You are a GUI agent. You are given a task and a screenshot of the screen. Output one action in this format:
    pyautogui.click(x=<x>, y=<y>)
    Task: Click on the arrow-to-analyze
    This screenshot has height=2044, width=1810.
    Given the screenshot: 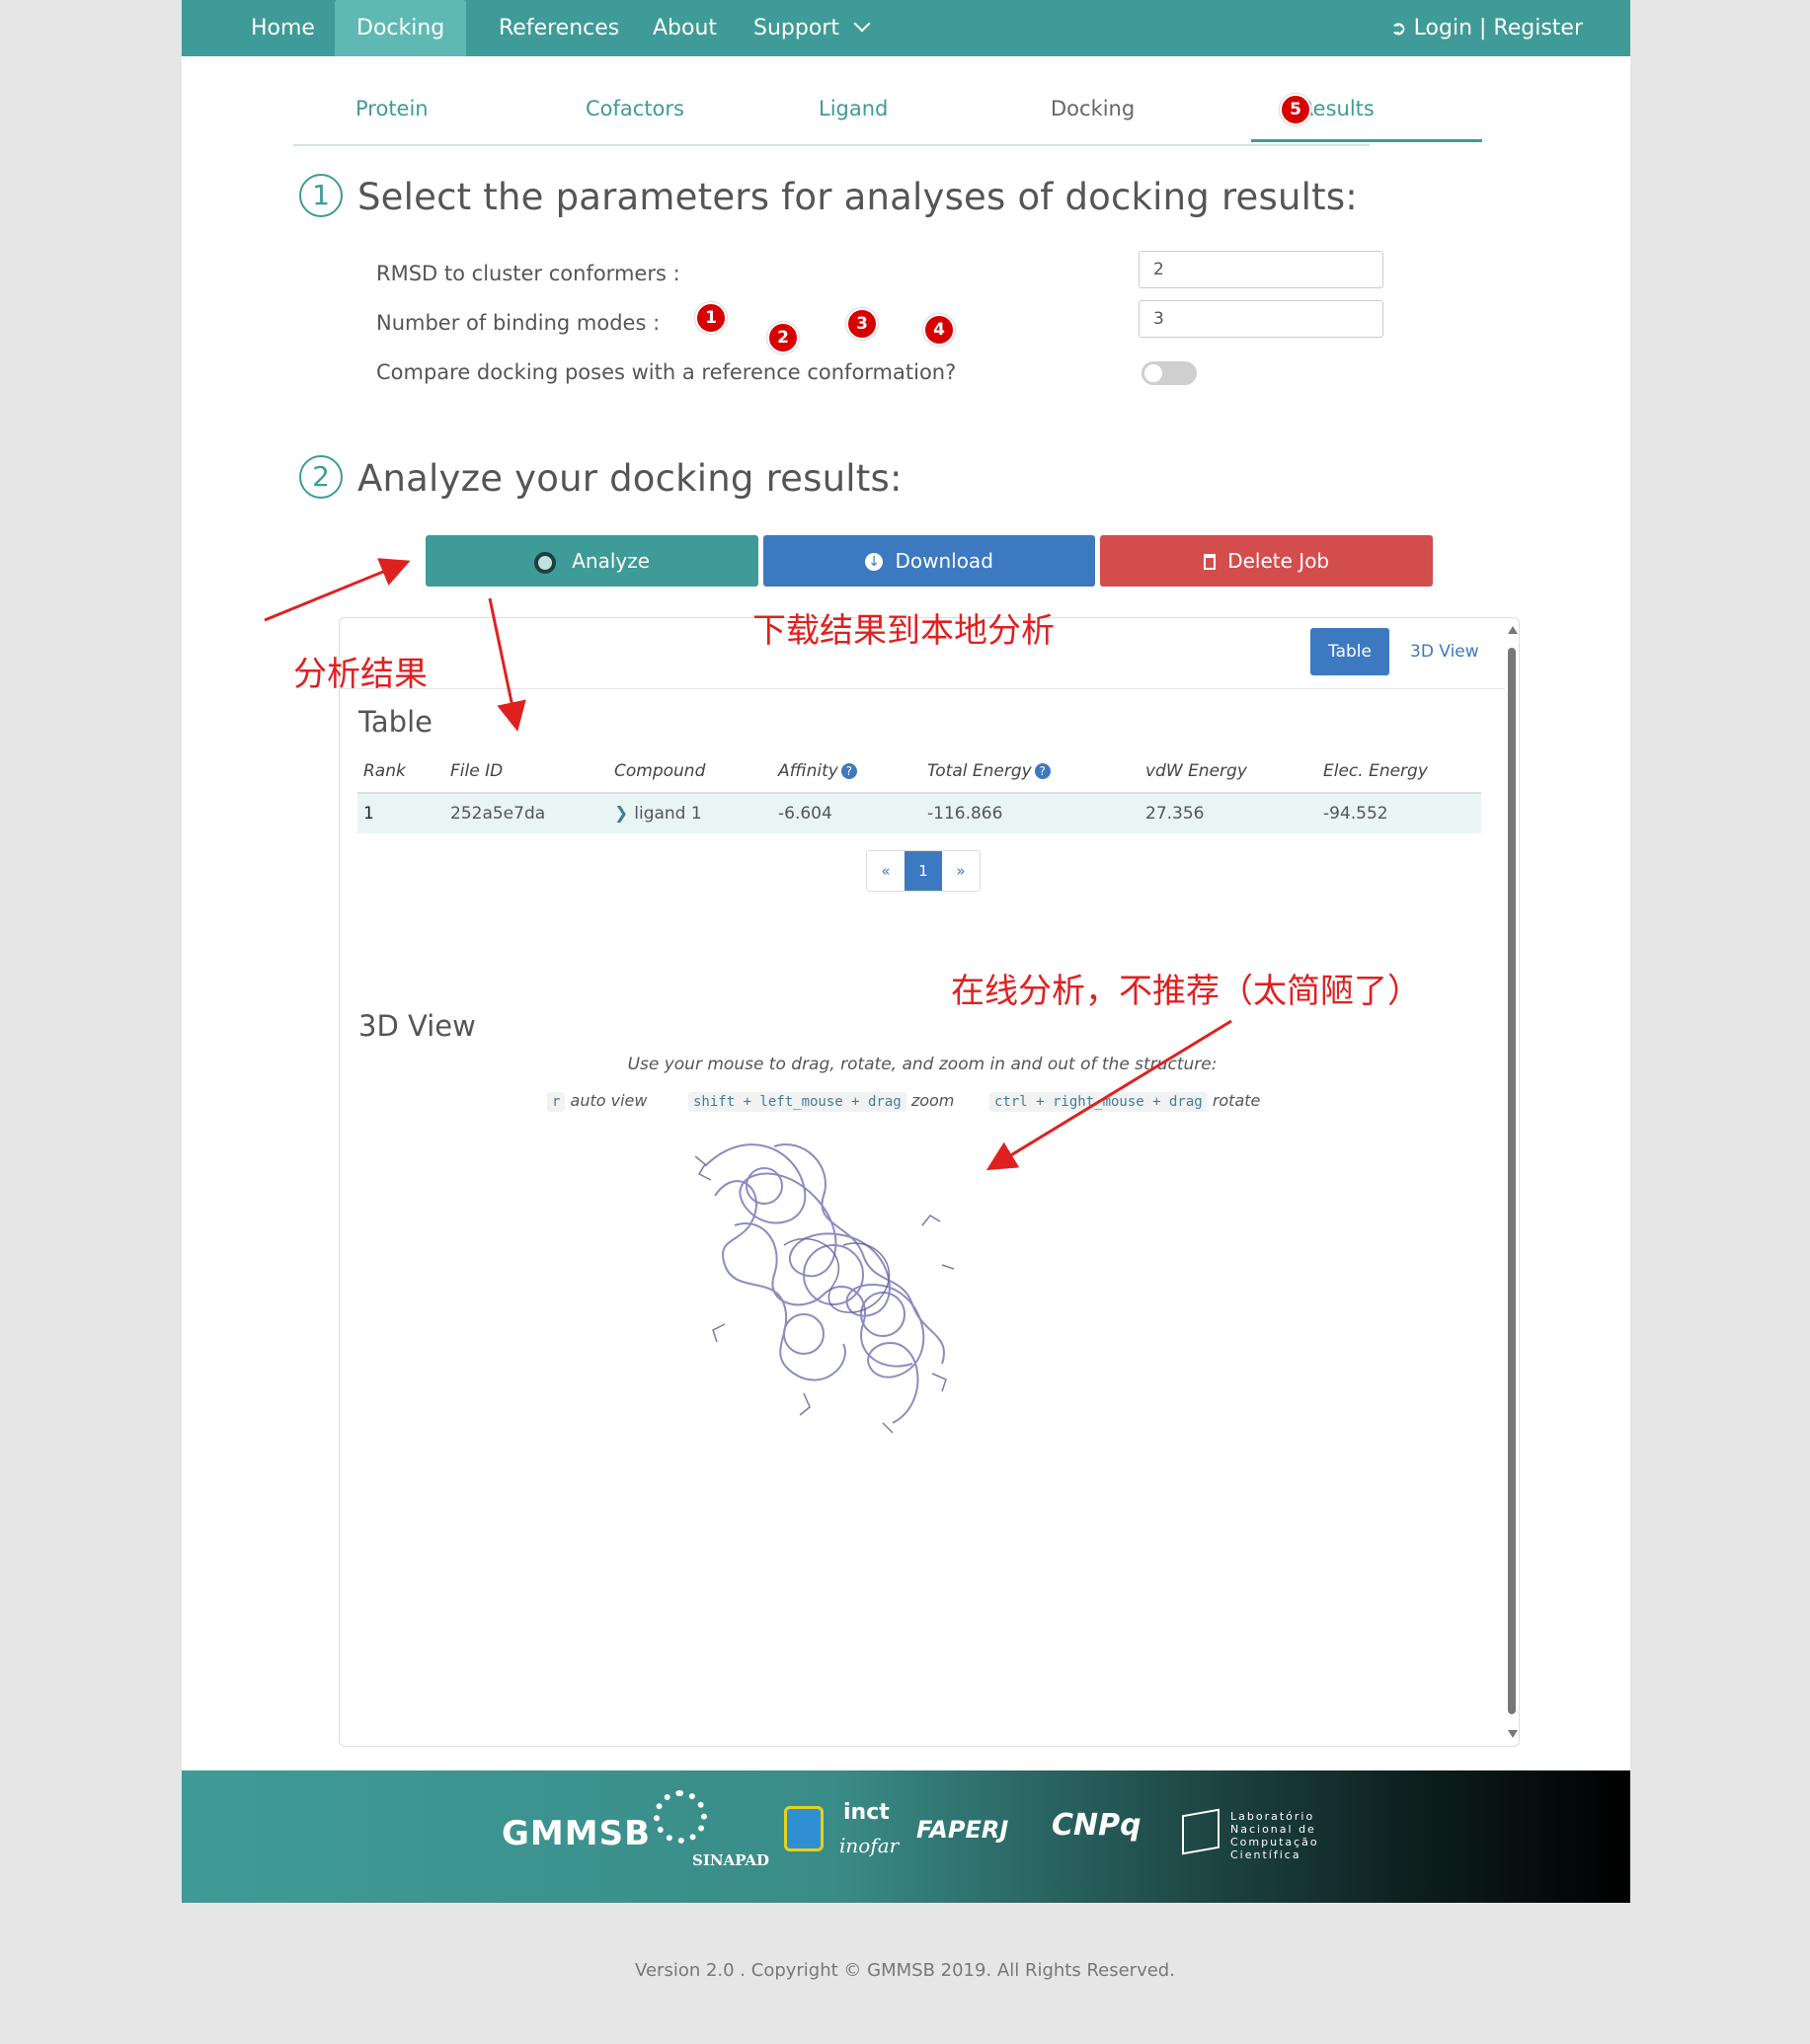 What is the action you would take?
    pyautogui.click(x=337, y=590)
    